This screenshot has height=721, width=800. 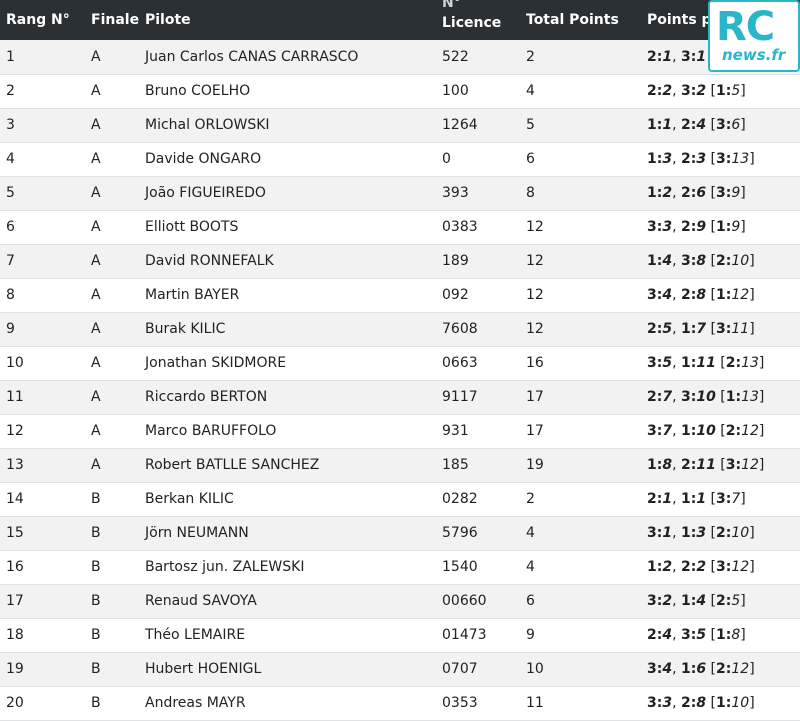 I want to click on cell-points: 1:8, 2:11 [3:12], so click(x=706, y=465).